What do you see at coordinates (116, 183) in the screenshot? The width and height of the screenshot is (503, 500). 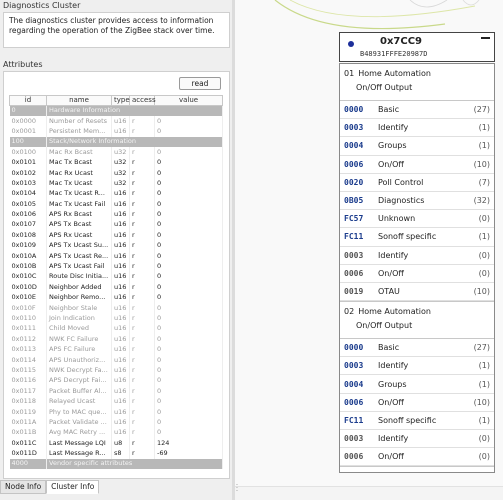 I see `attribute-row: 0x0103 Mac Tx Ucast u32 r 0` at bounding box center [116, 183].